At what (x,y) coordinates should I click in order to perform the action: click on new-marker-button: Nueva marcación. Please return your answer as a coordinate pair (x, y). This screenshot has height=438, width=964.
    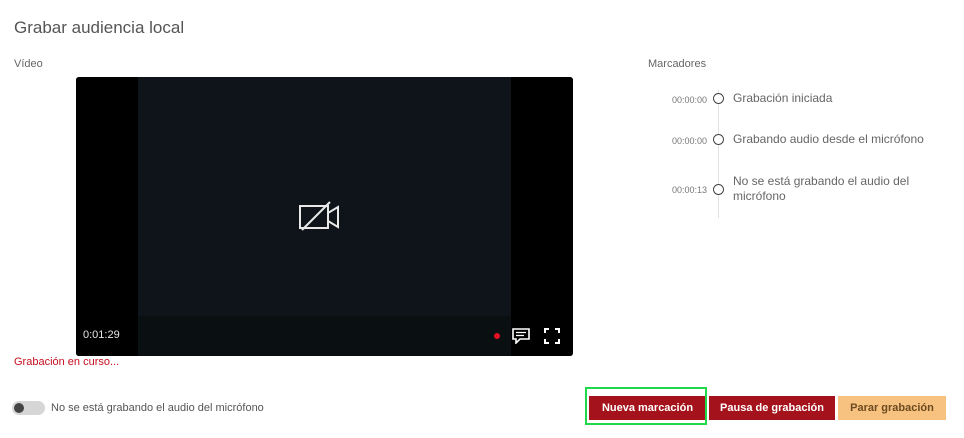
    Looking at the image, I should click on (647, 408).